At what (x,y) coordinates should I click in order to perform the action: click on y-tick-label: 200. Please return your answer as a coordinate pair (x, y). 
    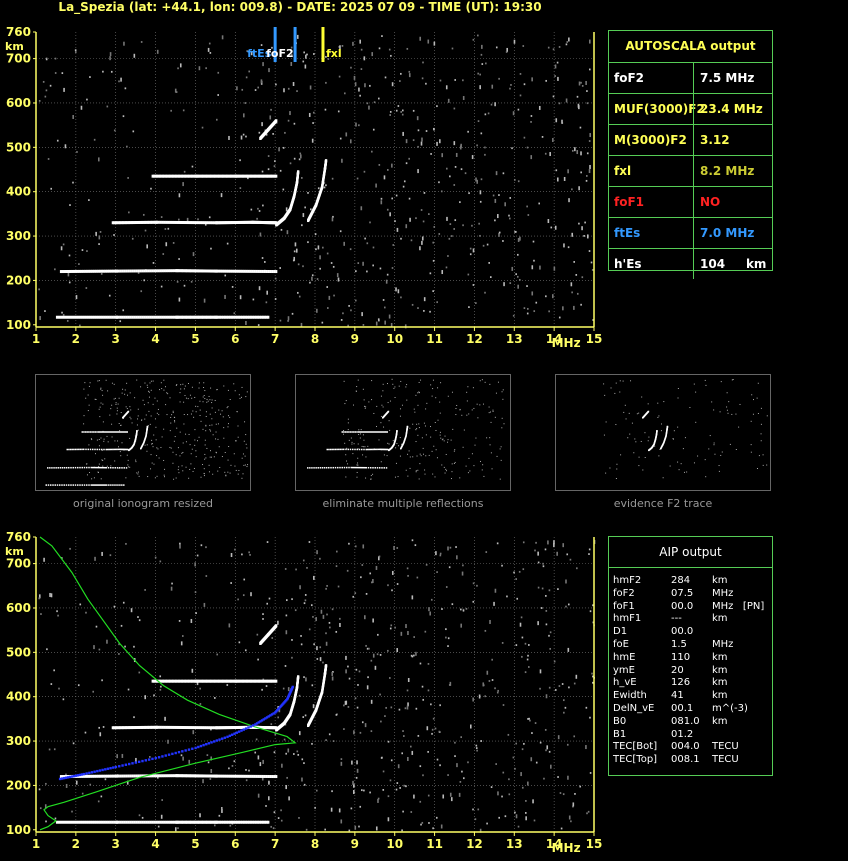
    Looking at the image, I should click on (18, 785).